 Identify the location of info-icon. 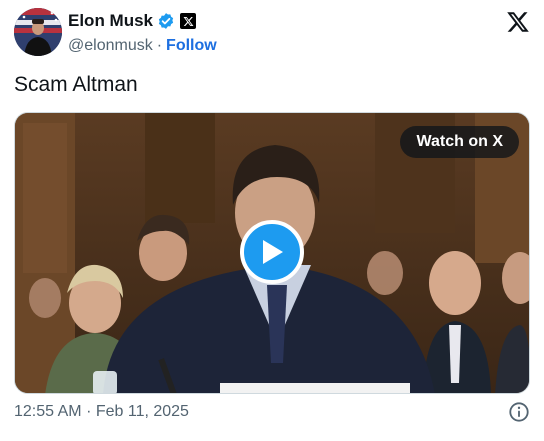
(519, 412).